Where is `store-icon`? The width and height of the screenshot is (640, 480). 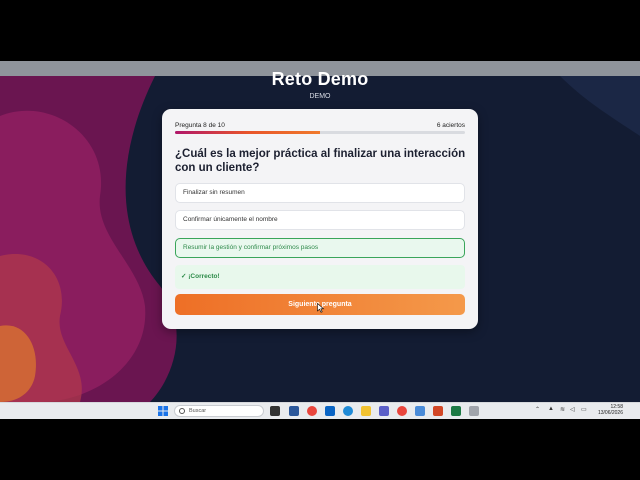 store-icon is located at coordinates (294, 411).